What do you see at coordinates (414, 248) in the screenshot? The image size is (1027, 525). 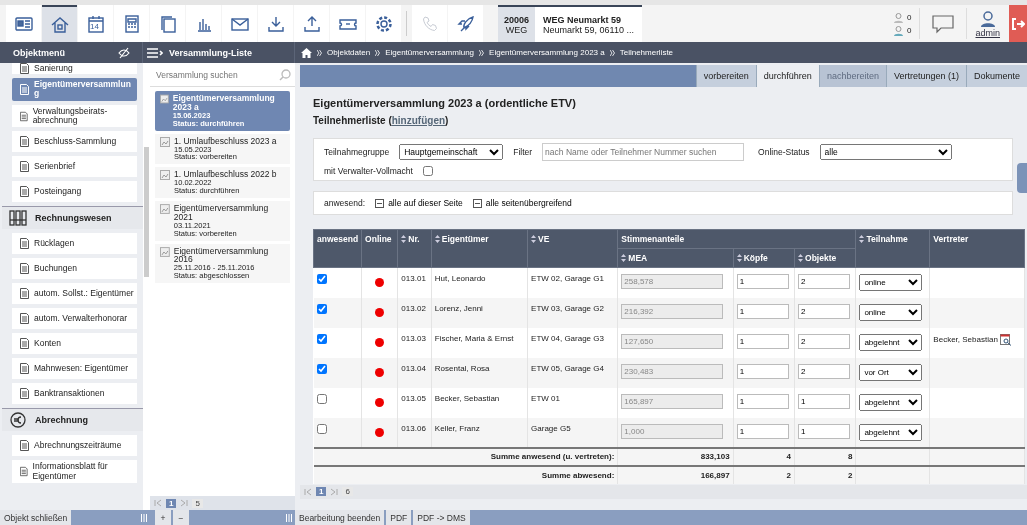 I see `column-header: Nr.` at bounding box center [414, 248].